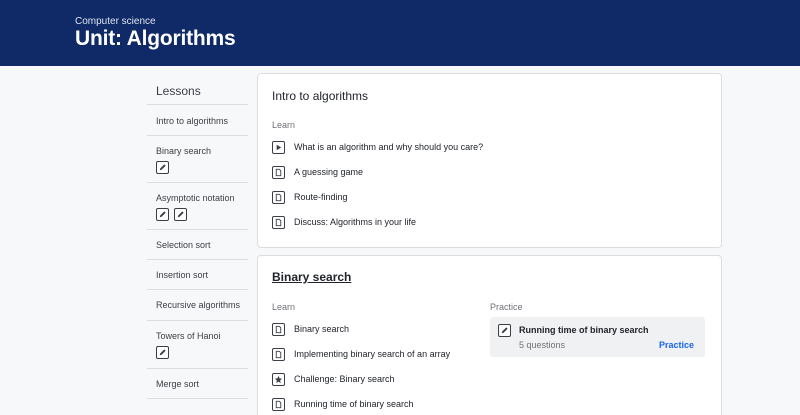 Image resolution: width=800 pixels, height=415 pixels. Describe the element at coordinates (542, 345) in the screenshot. I see `practice-question-count: 5 questions` at that location.